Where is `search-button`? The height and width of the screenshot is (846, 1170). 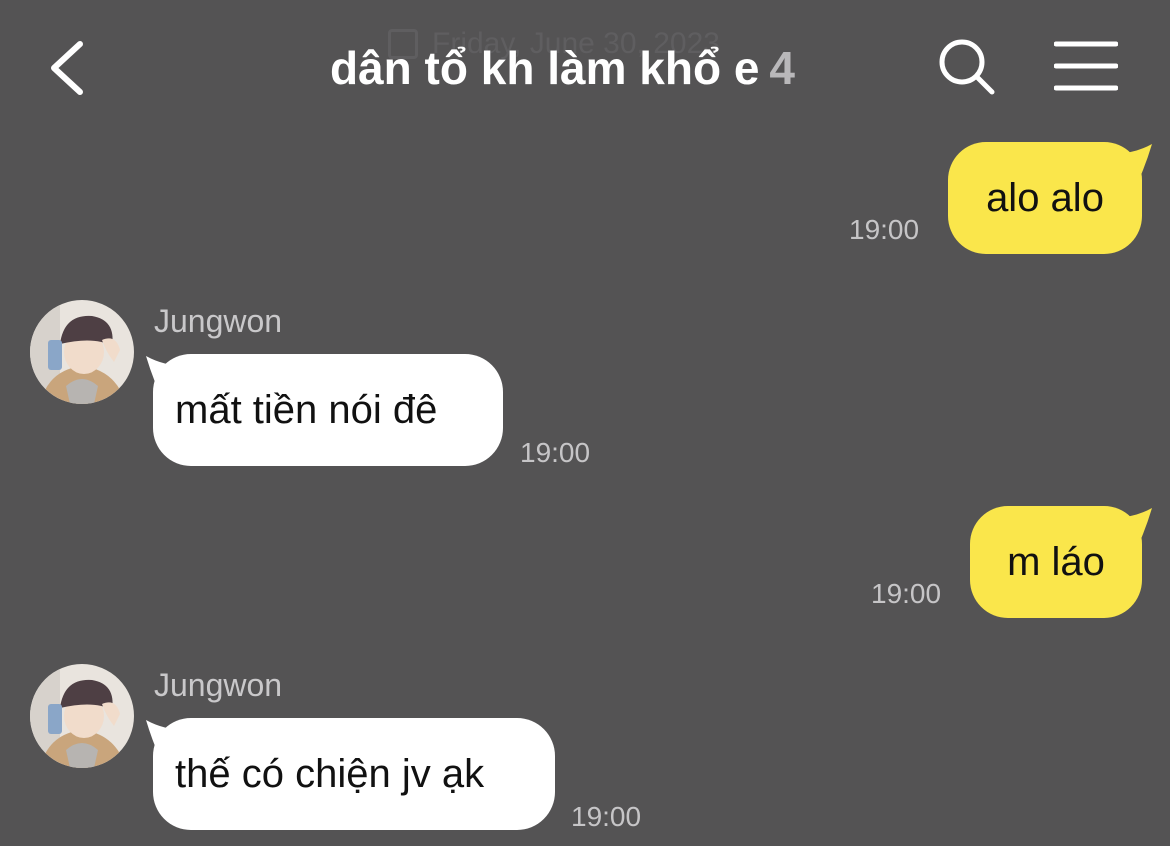 search-button is located at coordinates (967, 67).